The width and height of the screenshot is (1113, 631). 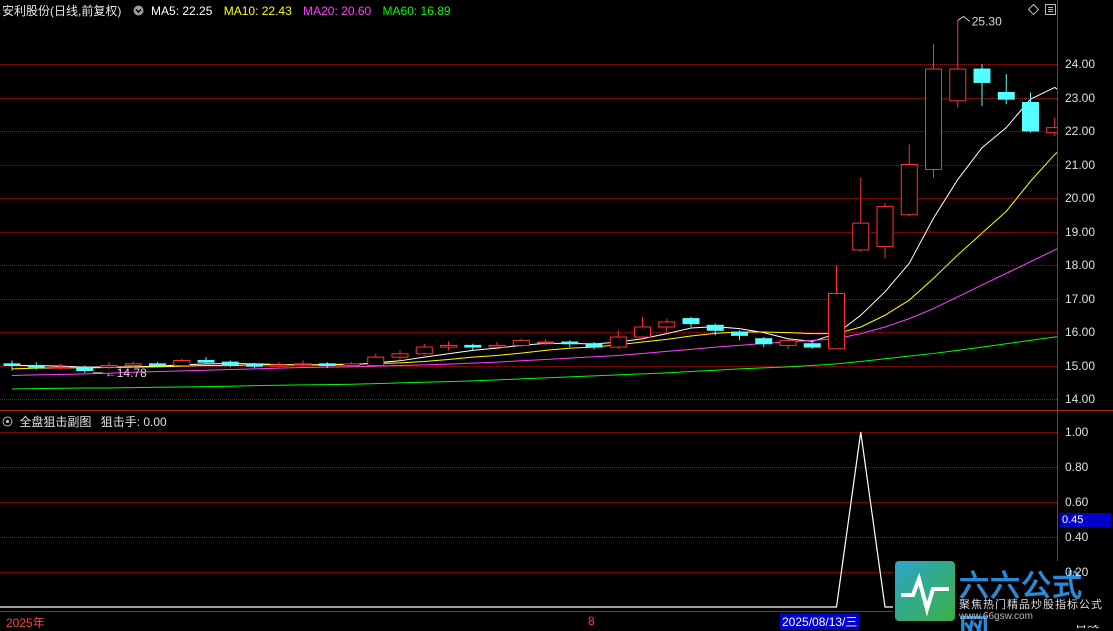 What do you see at coordinates (1033, 9) in the screenshot?
I see `diamond-icon` at bounding box center [1033, 9].